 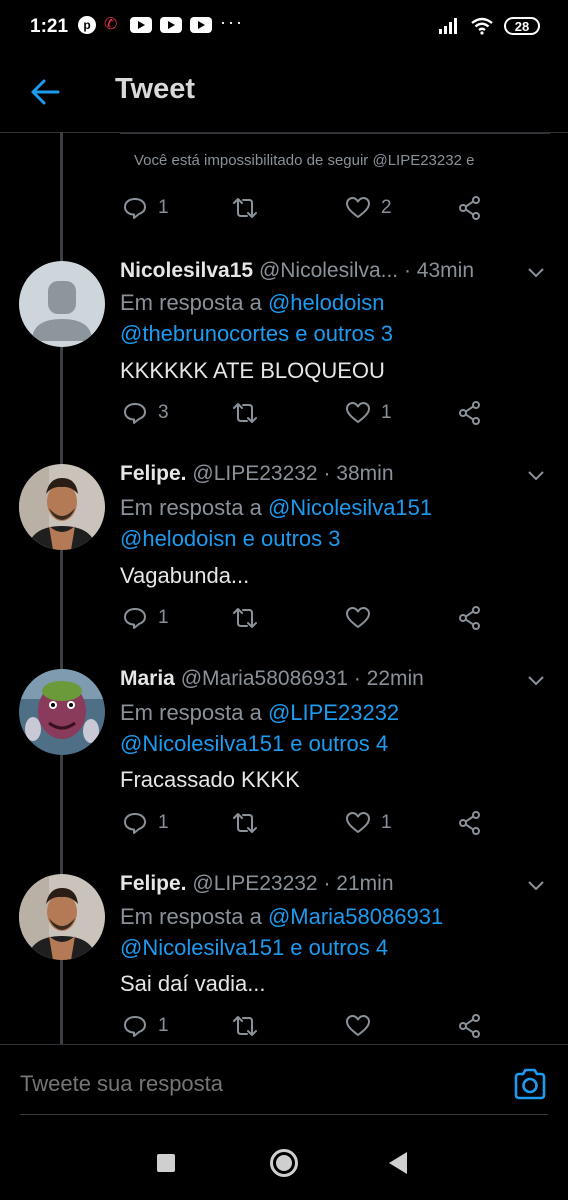 I want to click on camera-icon, so click(x=530, y=1084).